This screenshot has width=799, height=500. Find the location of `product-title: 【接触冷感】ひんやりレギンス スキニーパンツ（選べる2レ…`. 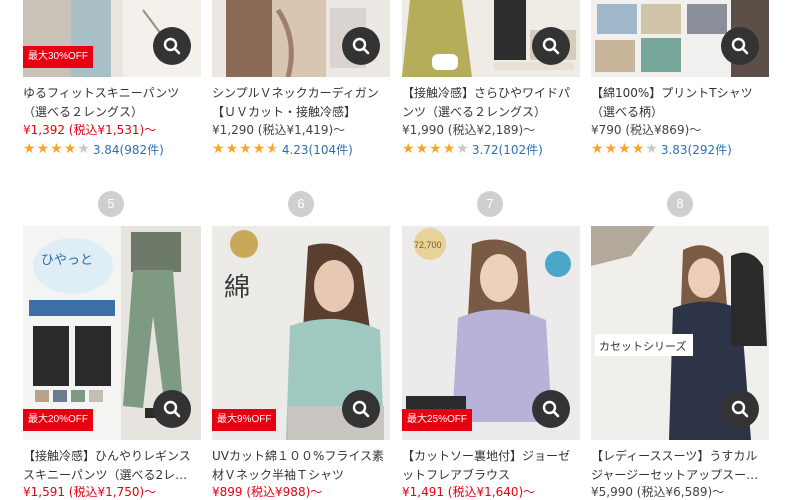

product-title: 【接触冷感】ひんやりレギンス スキニーパンツ（選べる2レ… is located at coordinates (112, 466).